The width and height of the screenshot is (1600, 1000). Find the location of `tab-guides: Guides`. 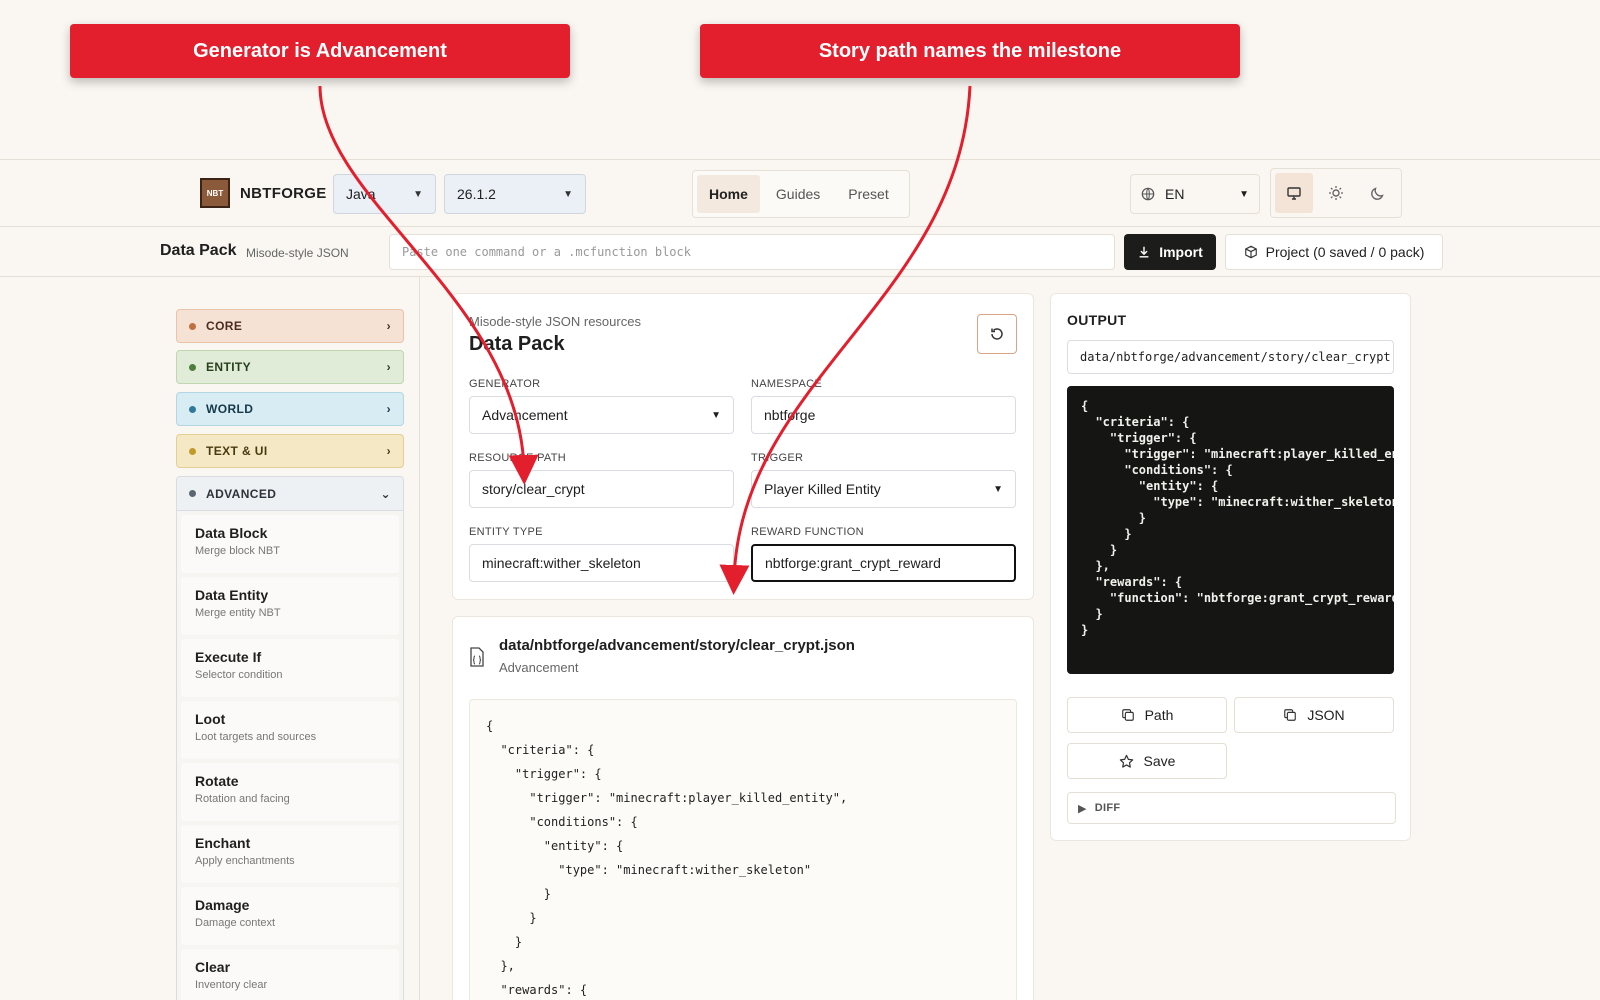

tab-guides: Guides is located at coordinates (798, 194).